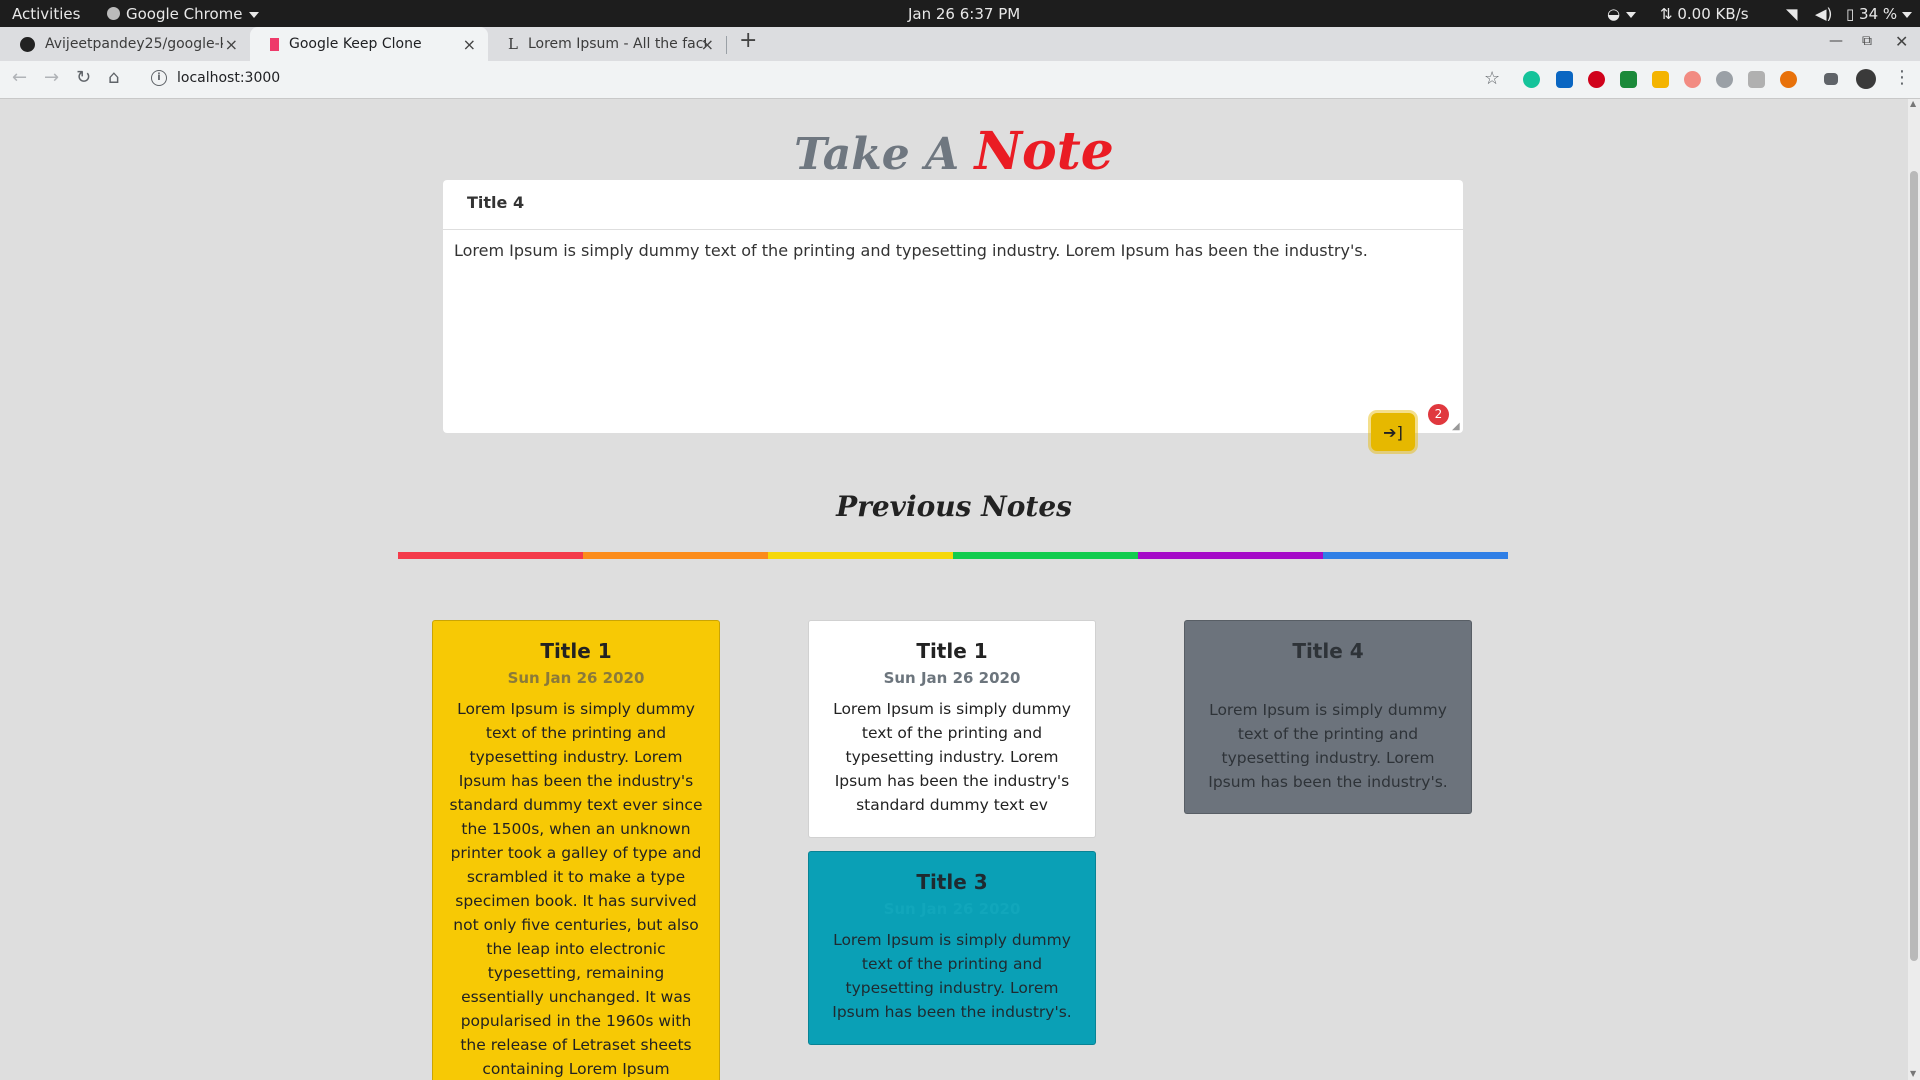 Image resolution: width=1920 pixels, height=1080 pixels. I want to click on chrome-menu-icon: ⋮, so click(1902, 77).